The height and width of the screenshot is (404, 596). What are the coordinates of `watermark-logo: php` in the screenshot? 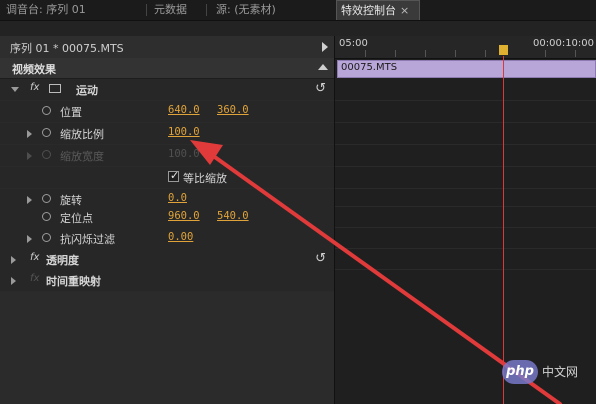 It's located at (520, 372).